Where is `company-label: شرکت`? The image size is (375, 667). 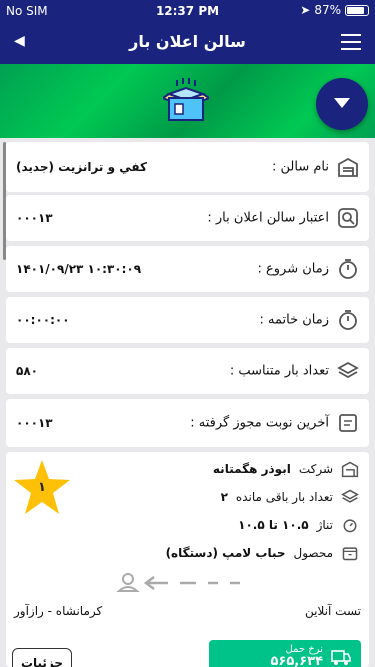 company-label: شرکت is located at coordinates (315, 469).